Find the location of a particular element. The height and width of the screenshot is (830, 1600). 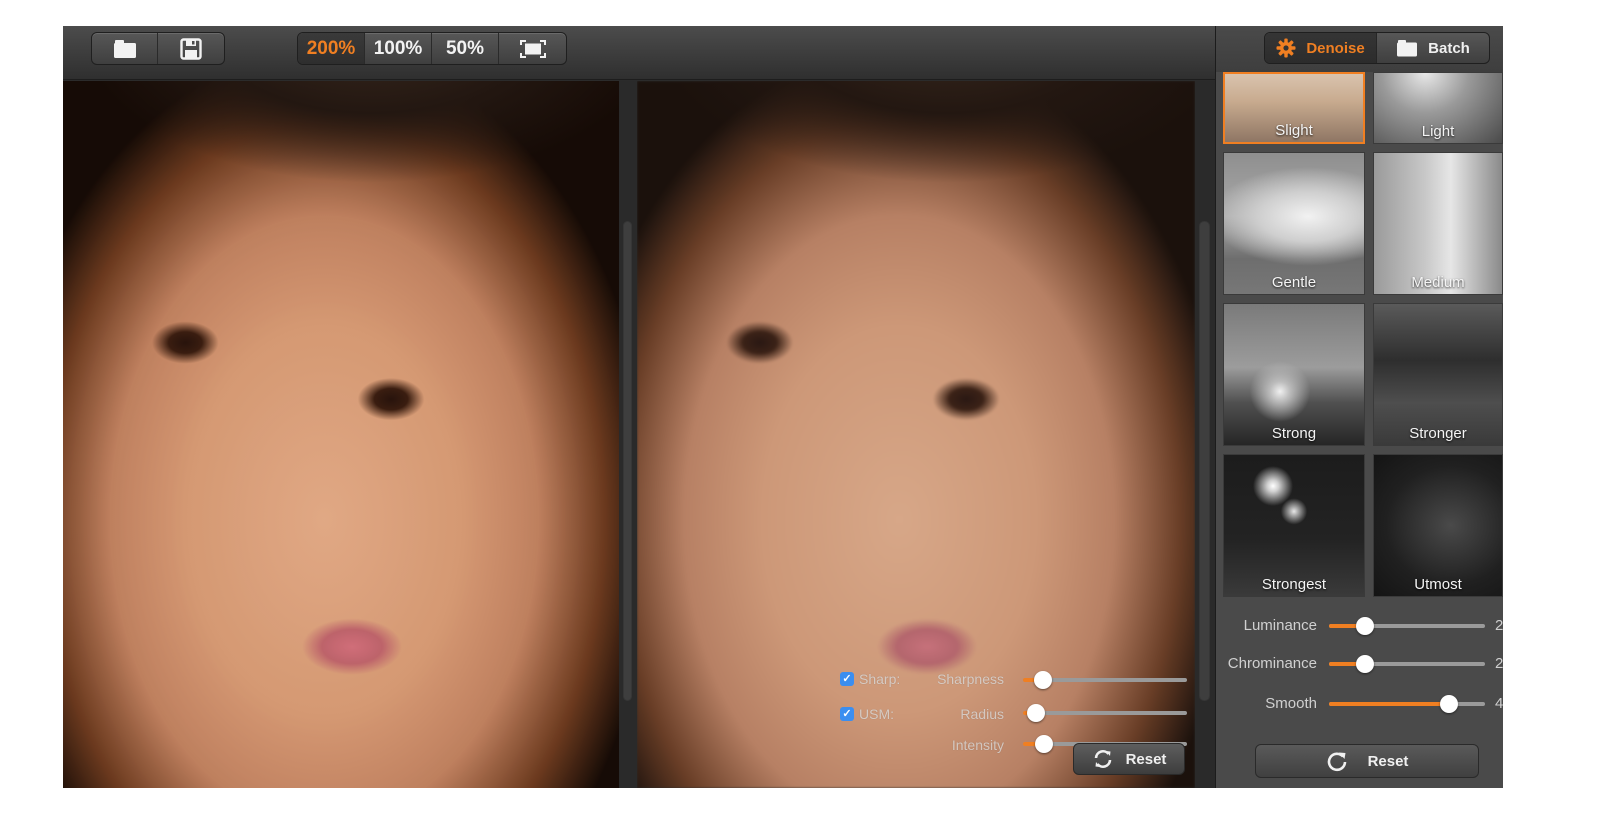

tab-denoise: Denoise is located at coordinates (1321, 48).